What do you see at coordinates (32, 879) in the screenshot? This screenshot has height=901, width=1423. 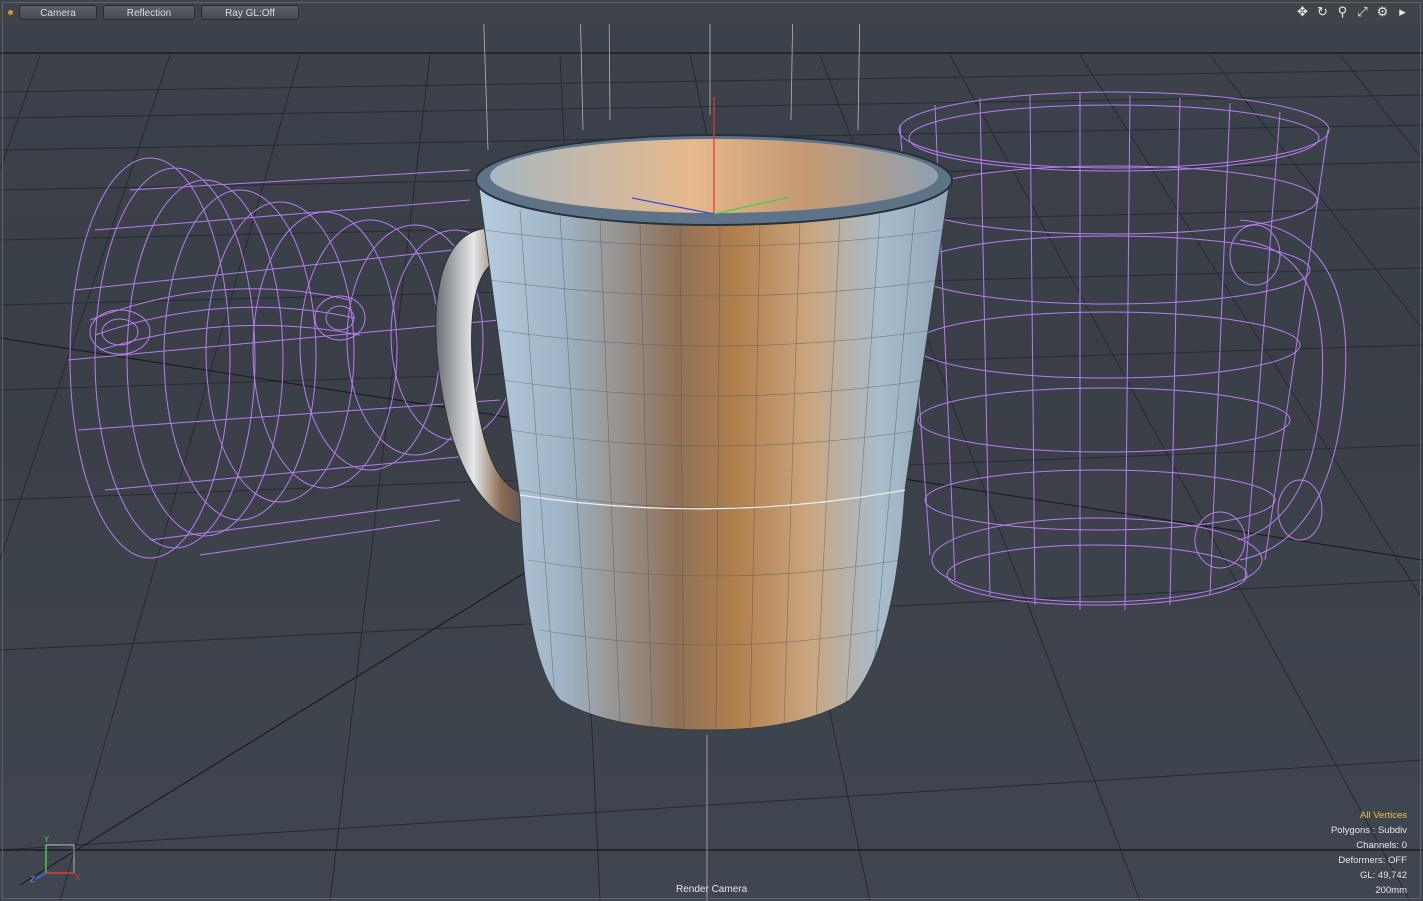 I see `axis-z-label: Z` at bounding box center [32, 879].